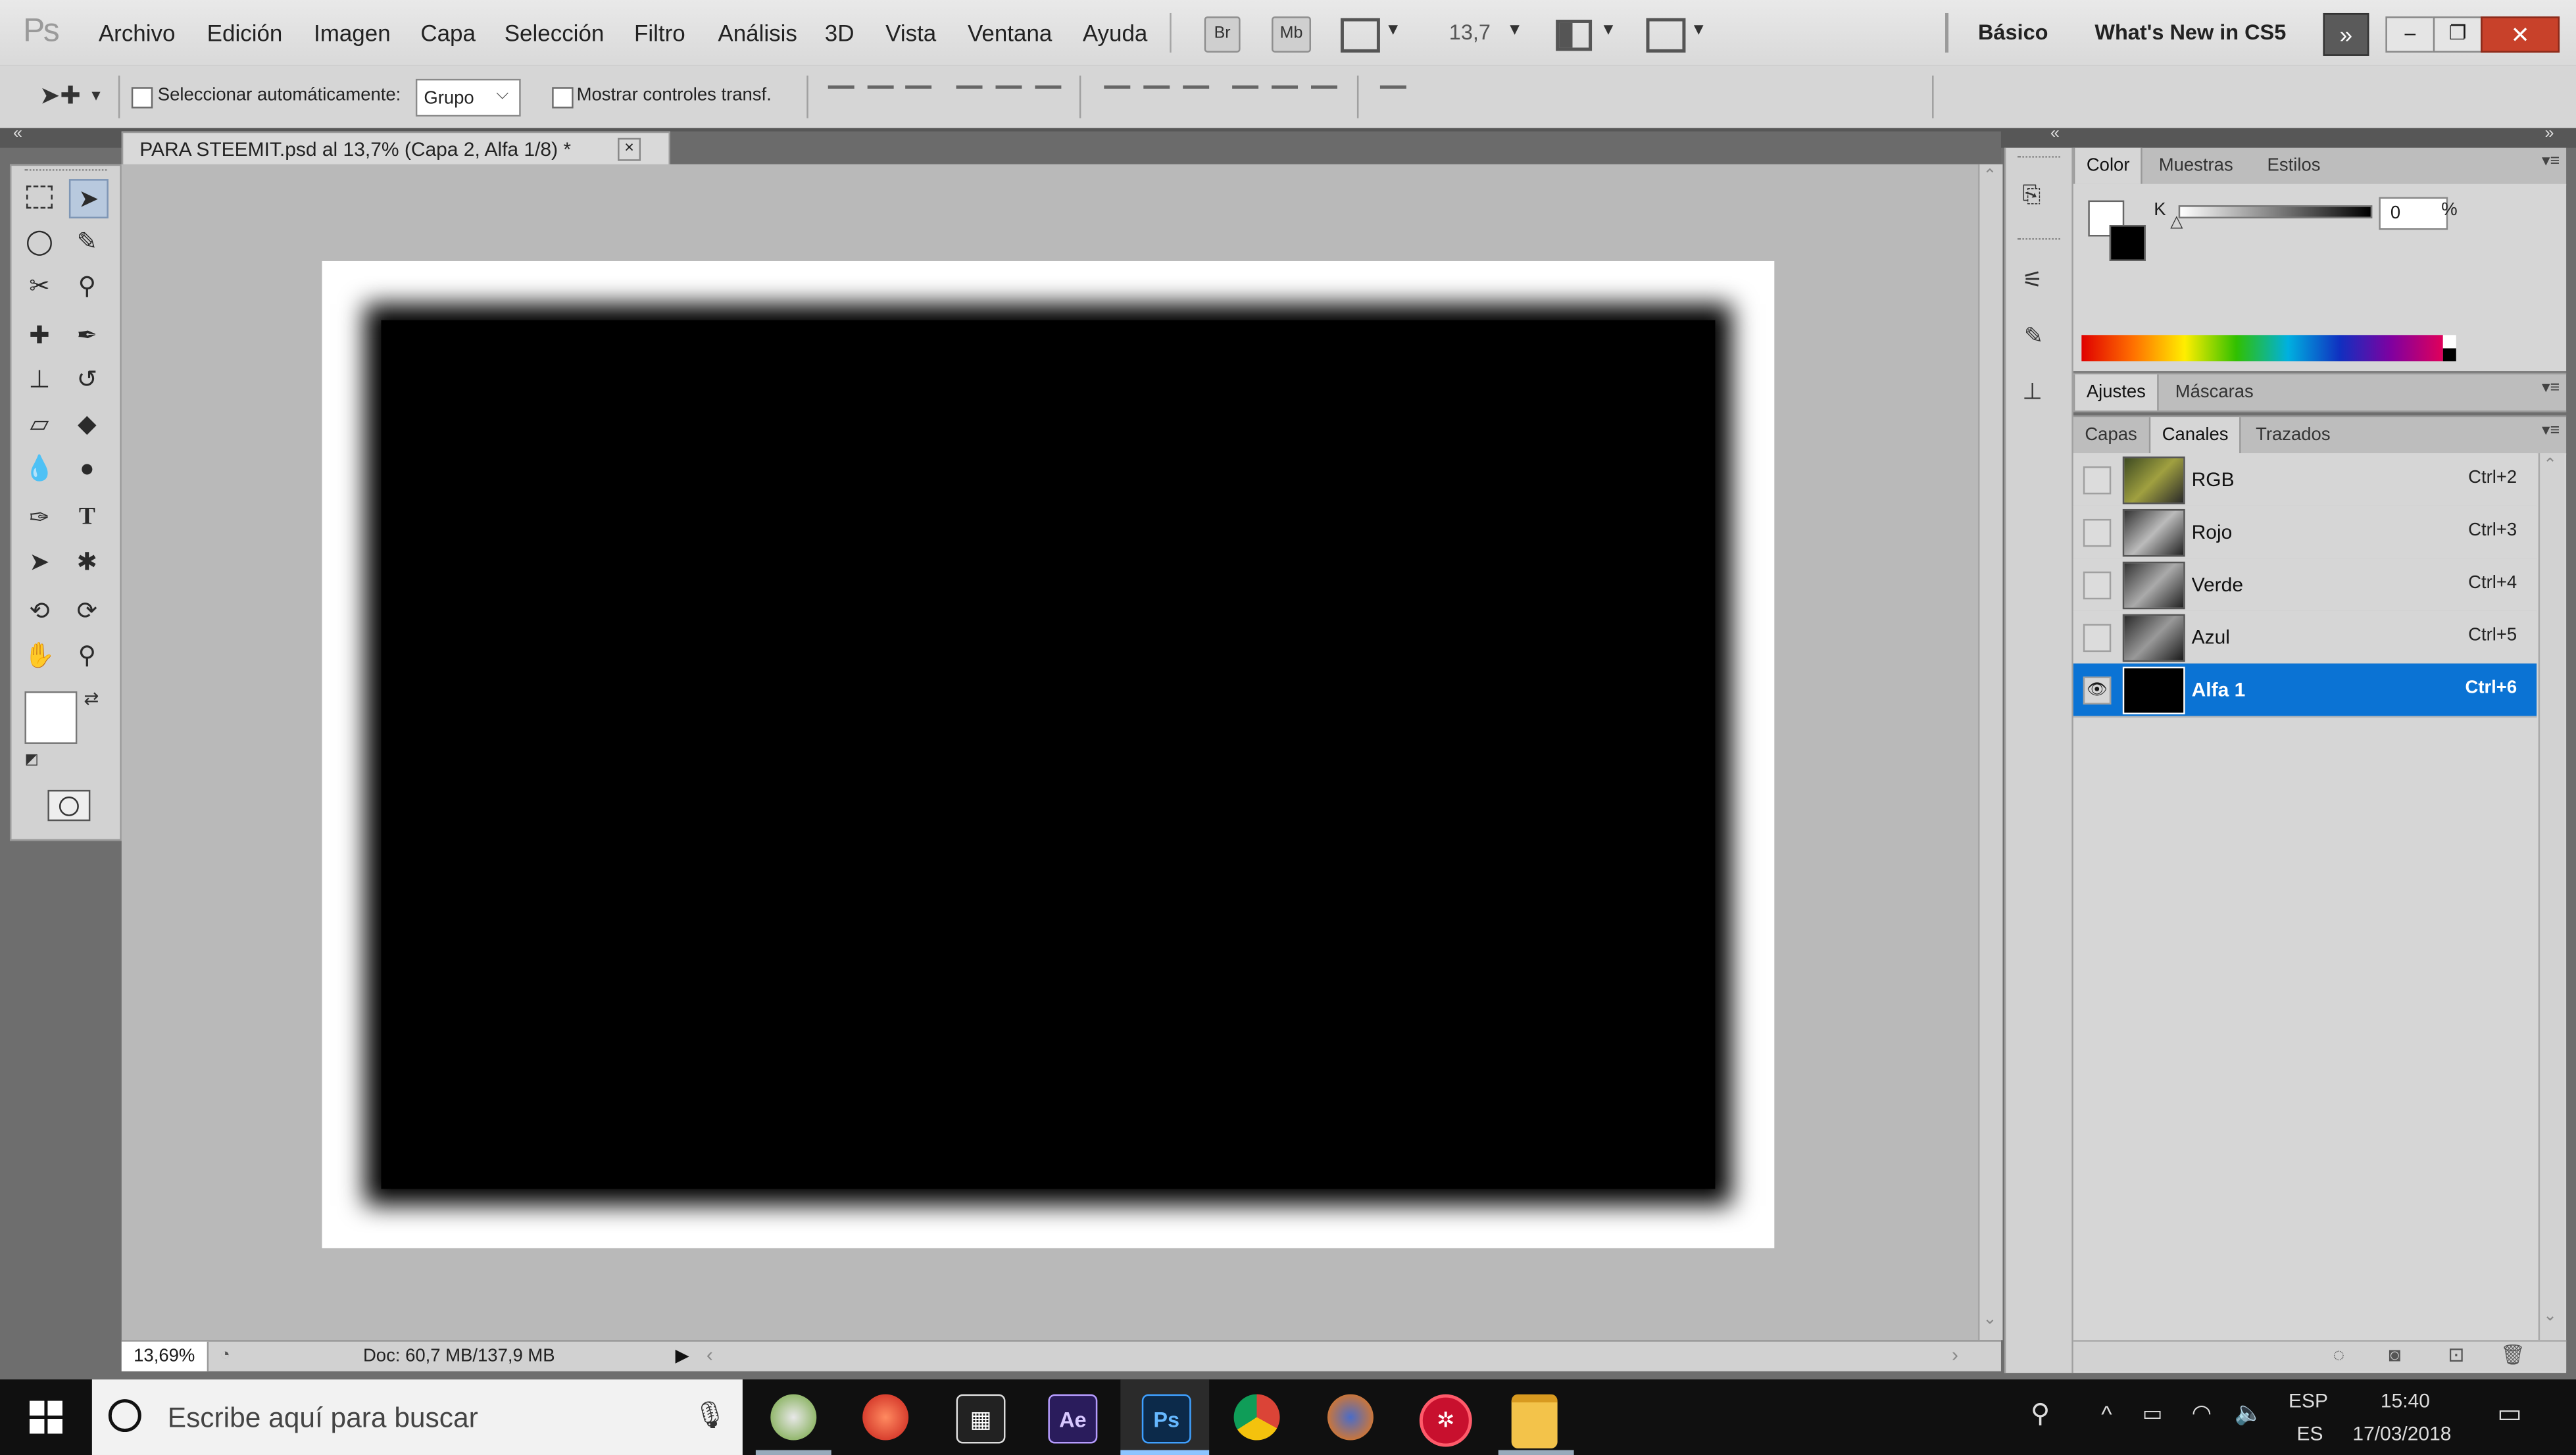 Image resolution: width=2576 pixels, height=1455 pixels. Describe the element at coordinates (2097, 532) in the screenshot. I see `visibility-toggle` at that location.